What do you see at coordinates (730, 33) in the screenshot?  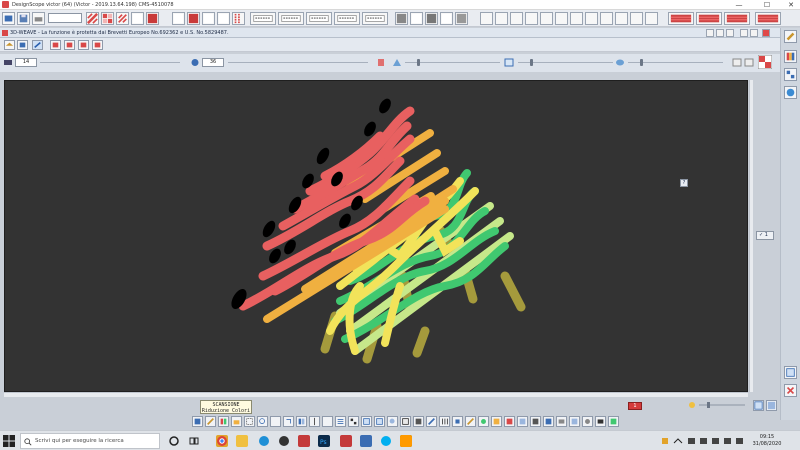 I see `tool-window-button` at bounding box center [730, 33].